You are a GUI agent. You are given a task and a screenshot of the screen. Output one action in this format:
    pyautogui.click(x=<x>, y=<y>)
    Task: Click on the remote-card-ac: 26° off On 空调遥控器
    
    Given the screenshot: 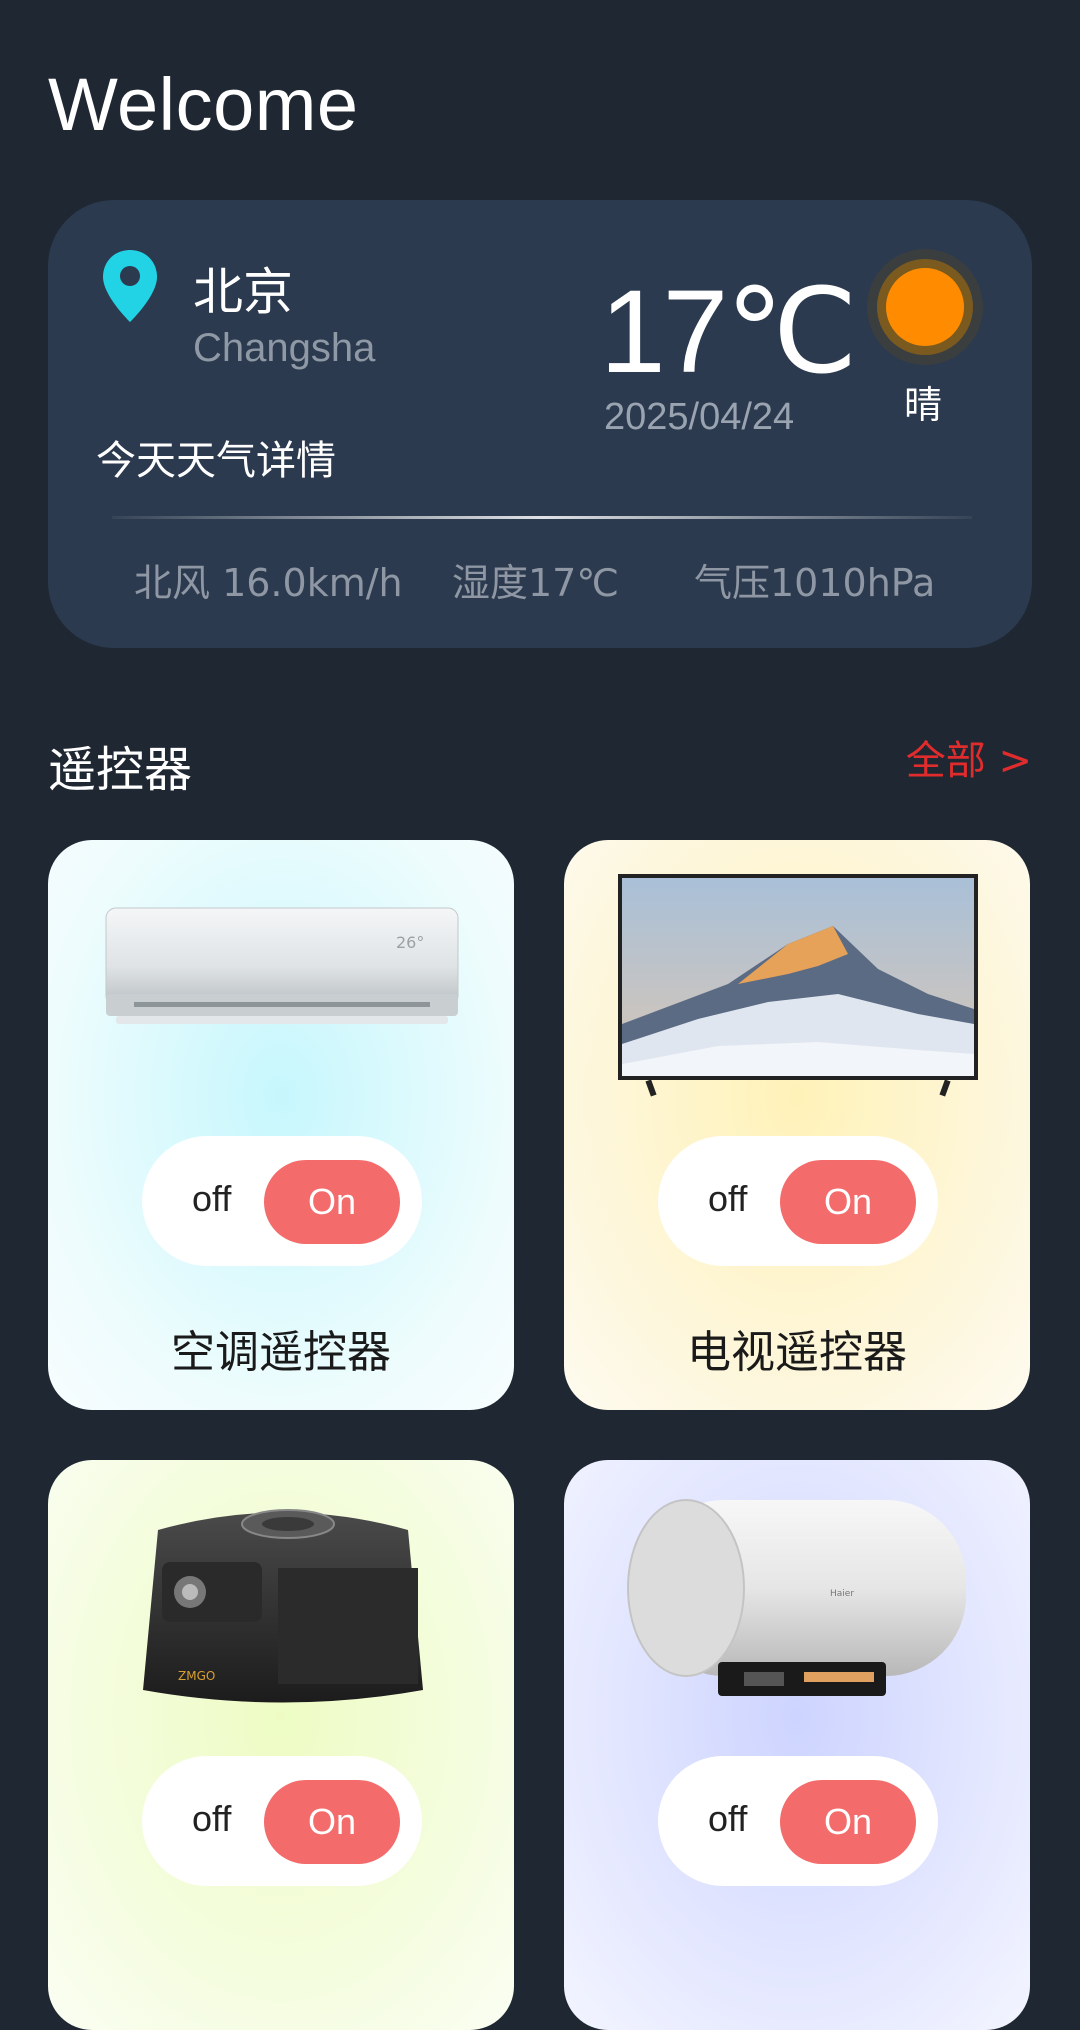 What is the action you would take?
    pyautogui.click(x=281, y=1125)
    